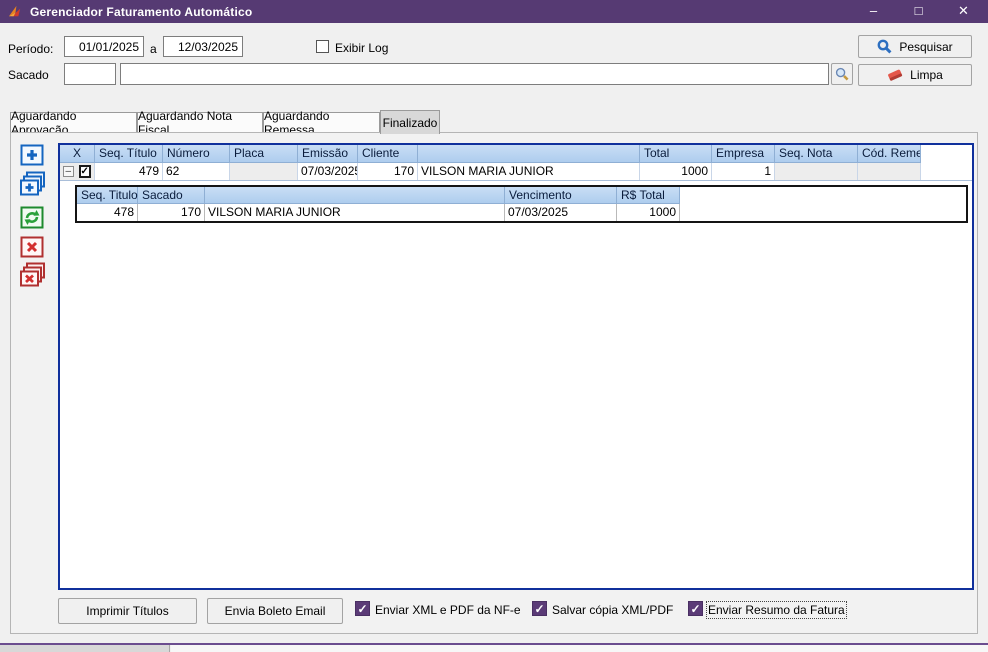 The height and width of the screenshot is (652, 988). I want to click on cell-cliente: 170, so click(388, 171).